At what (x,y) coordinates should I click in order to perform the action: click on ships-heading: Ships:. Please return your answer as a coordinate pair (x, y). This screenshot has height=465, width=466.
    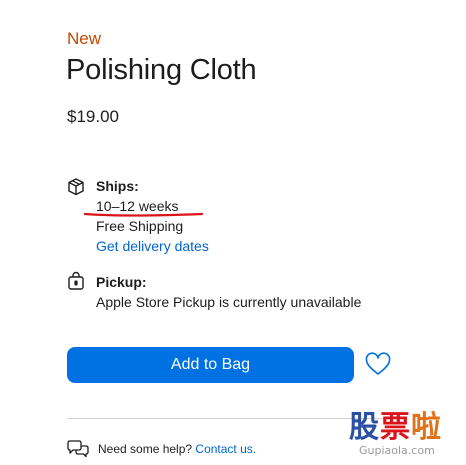
    Looking at the image, I should click on (117, 186).